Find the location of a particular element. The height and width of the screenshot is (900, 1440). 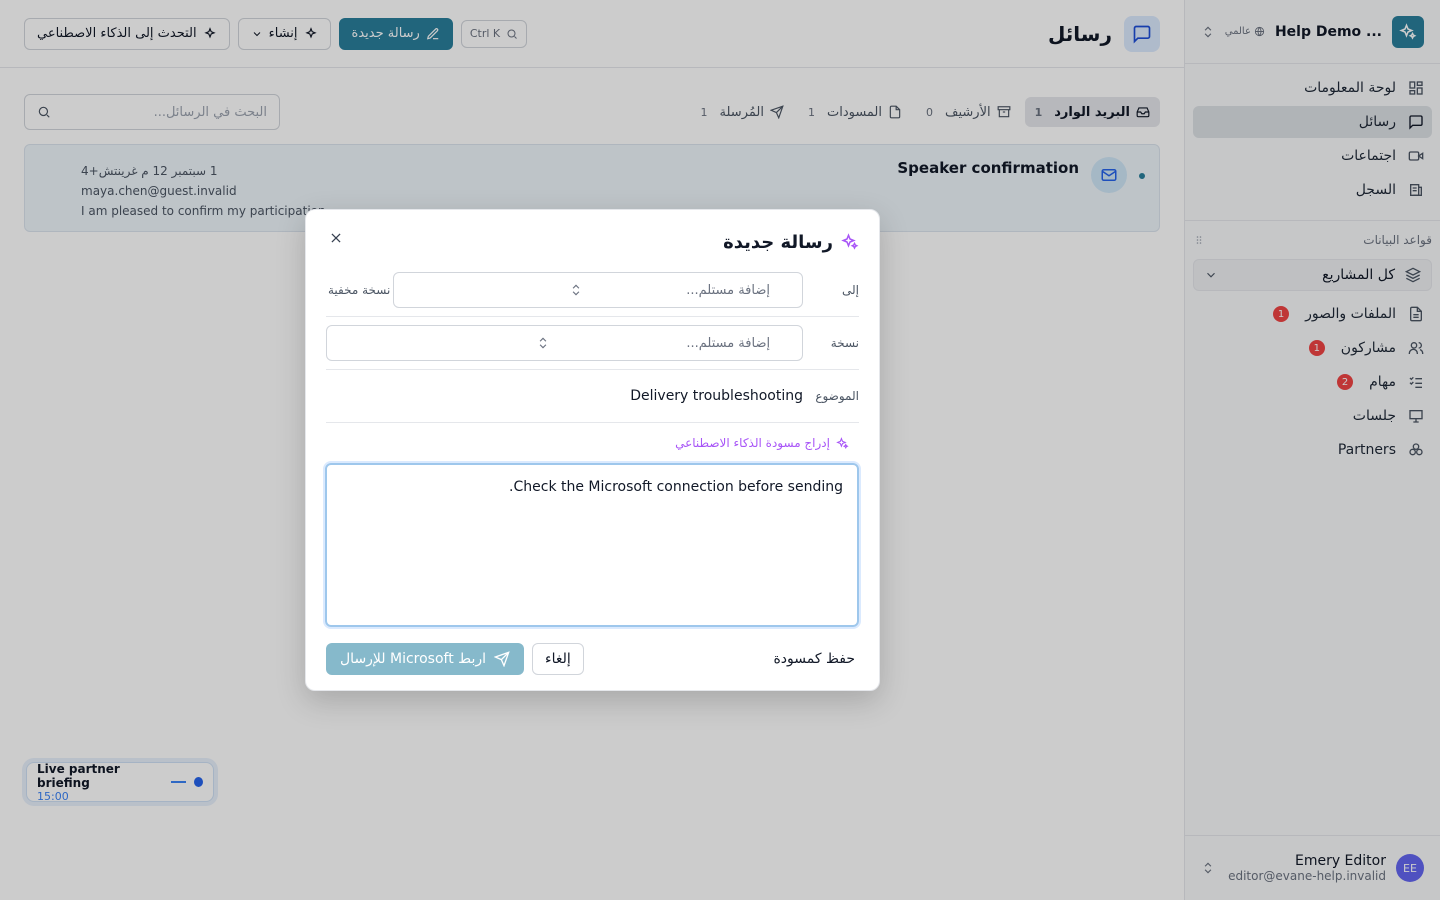

subject-field: Delivery troubleshooting is located at coordinates (716, 396).